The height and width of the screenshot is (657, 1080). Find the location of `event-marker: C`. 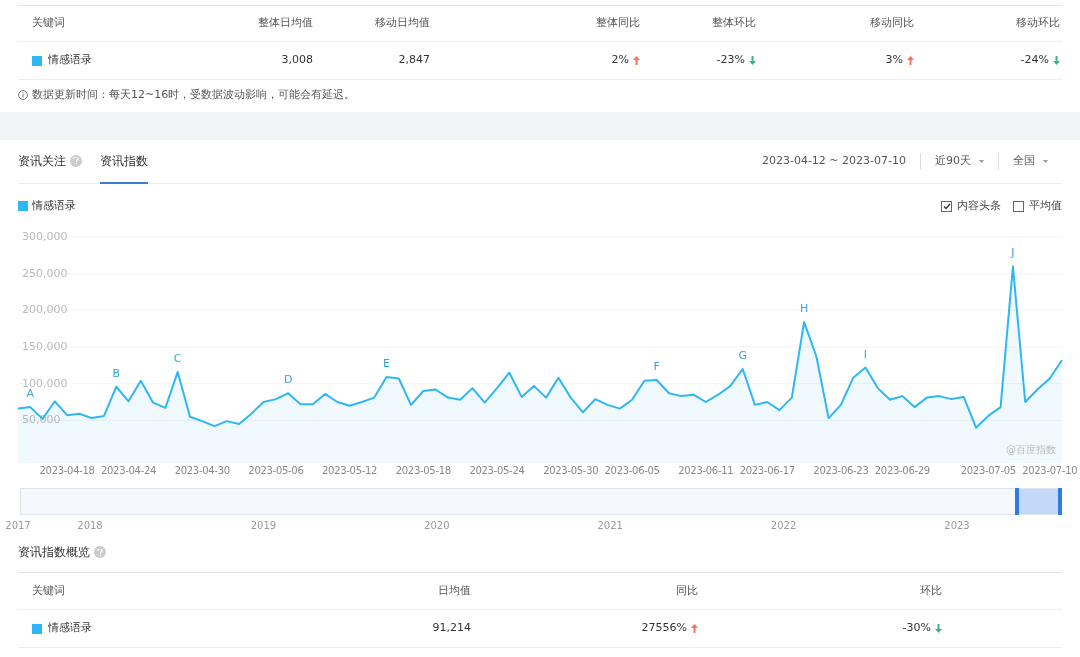

event-marker: C is located at coordinates (177, 358).